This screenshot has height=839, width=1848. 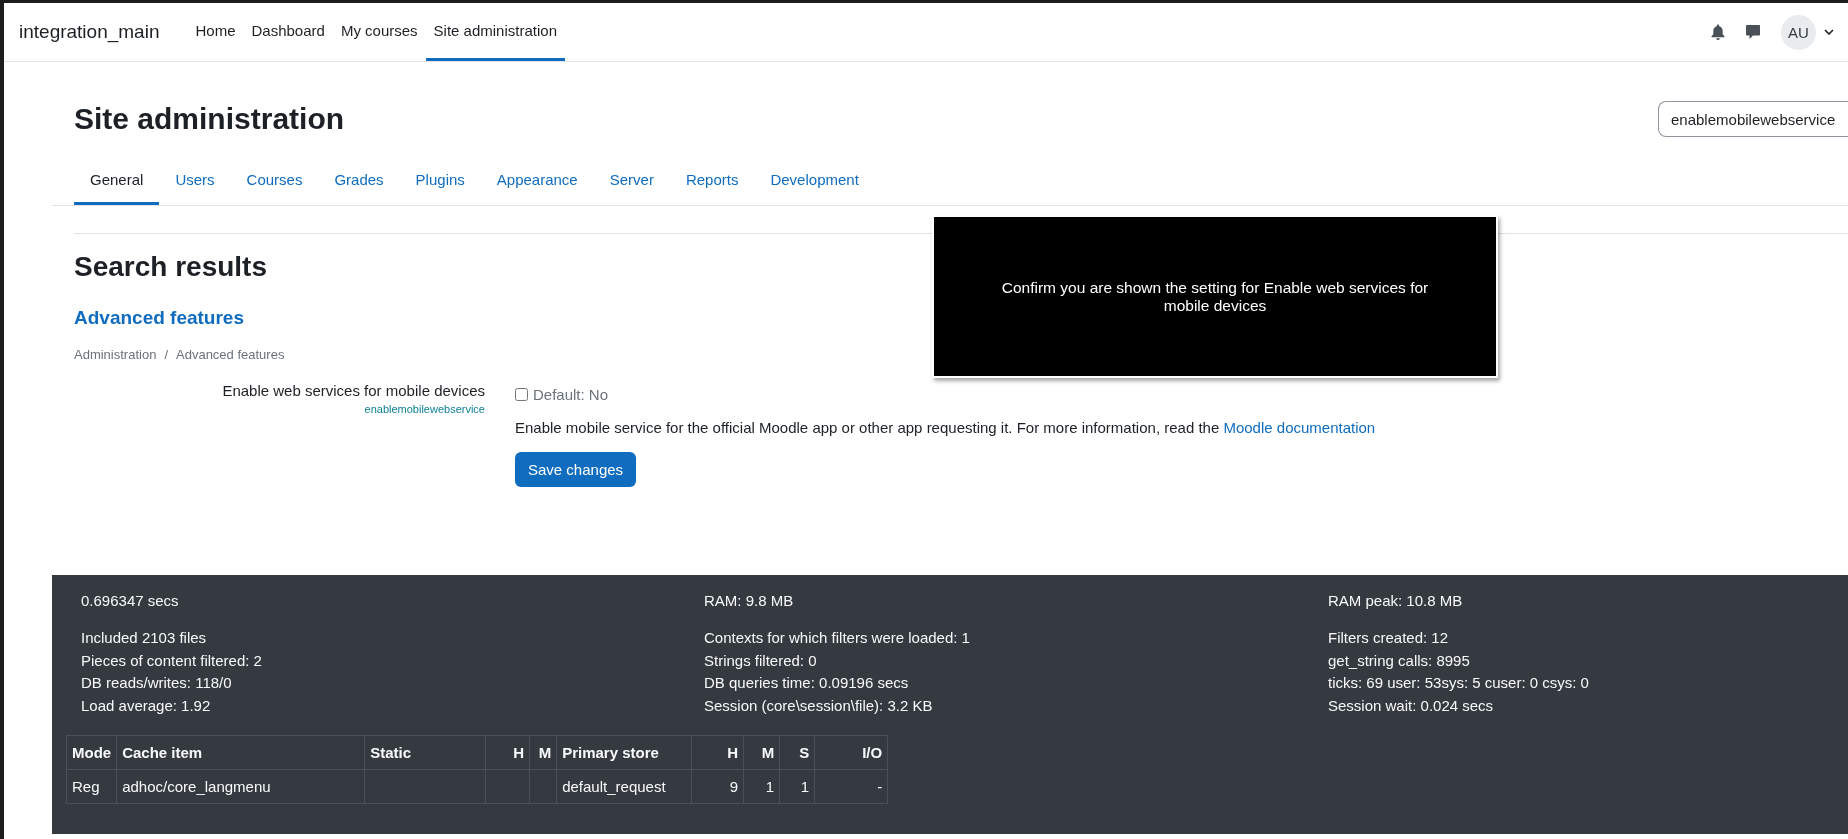 What do you see at coordinates (1753, 32) in the screenshot?
I see `message-bubble-icon` at bounding box center [1753, 32].